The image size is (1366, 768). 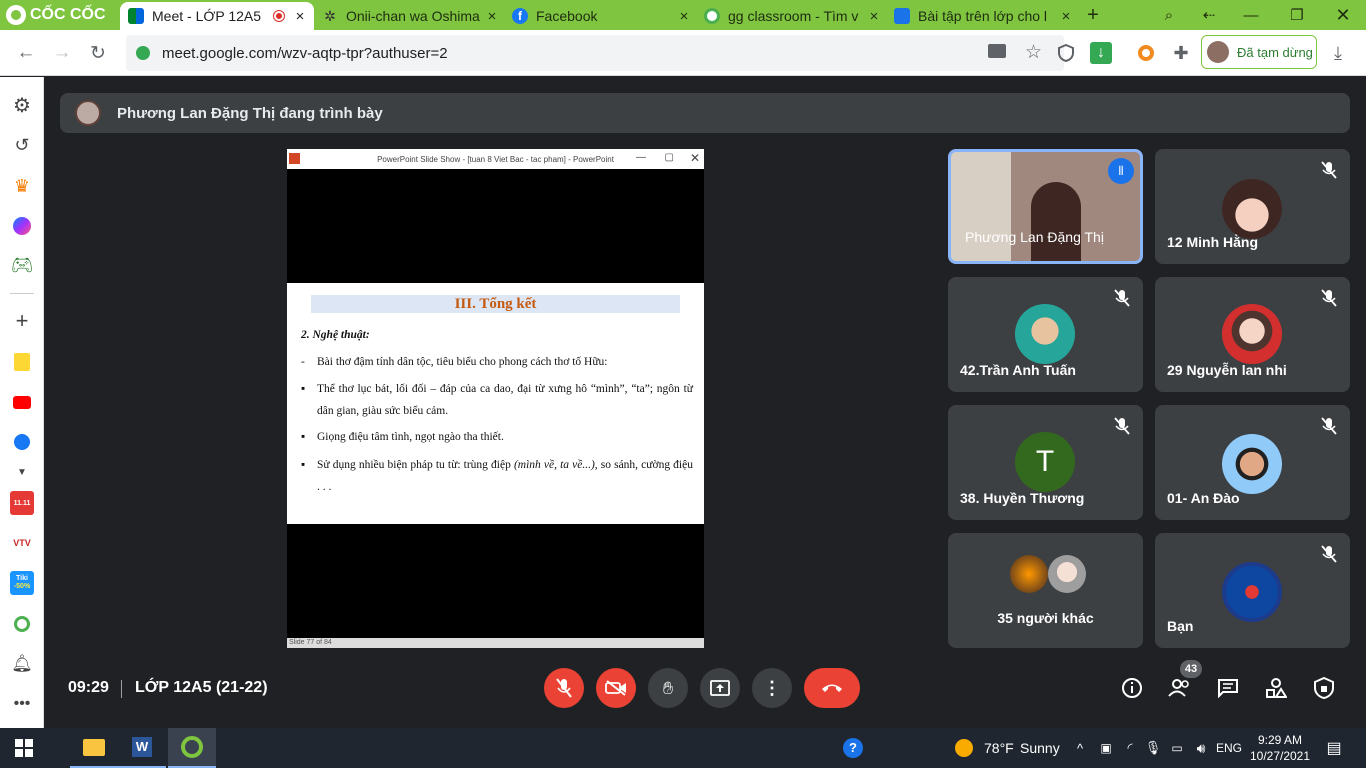 What do you see at coordinates (1259, 52) in the screenshot?
I see `profile-paused-button: Đã tạm dừng` at bounding box center [1259, 52].